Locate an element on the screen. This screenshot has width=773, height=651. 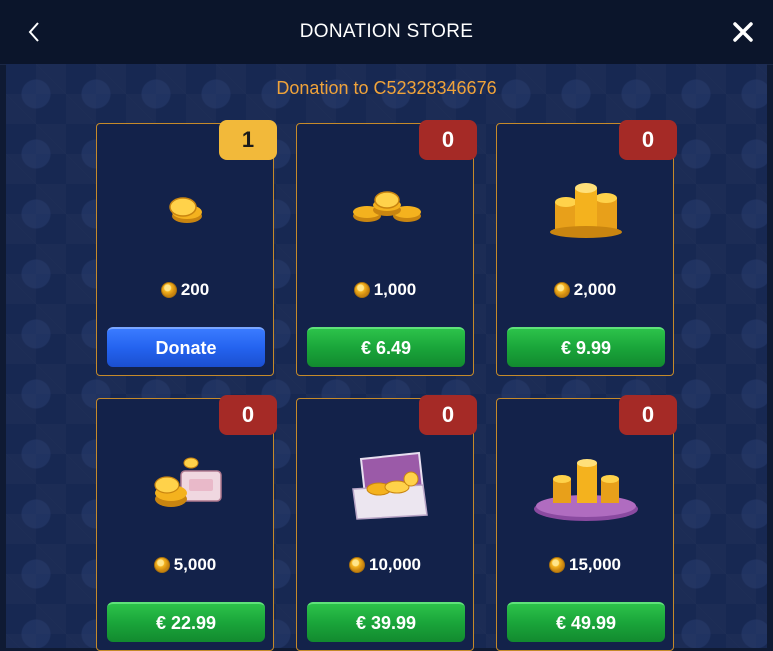
chevron-left-icon is located at coordinates (33, 32).